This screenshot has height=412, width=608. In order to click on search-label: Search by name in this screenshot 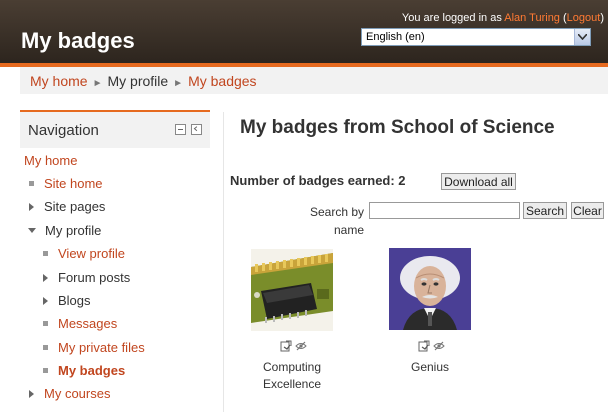, I will do `click(332, 221)`.